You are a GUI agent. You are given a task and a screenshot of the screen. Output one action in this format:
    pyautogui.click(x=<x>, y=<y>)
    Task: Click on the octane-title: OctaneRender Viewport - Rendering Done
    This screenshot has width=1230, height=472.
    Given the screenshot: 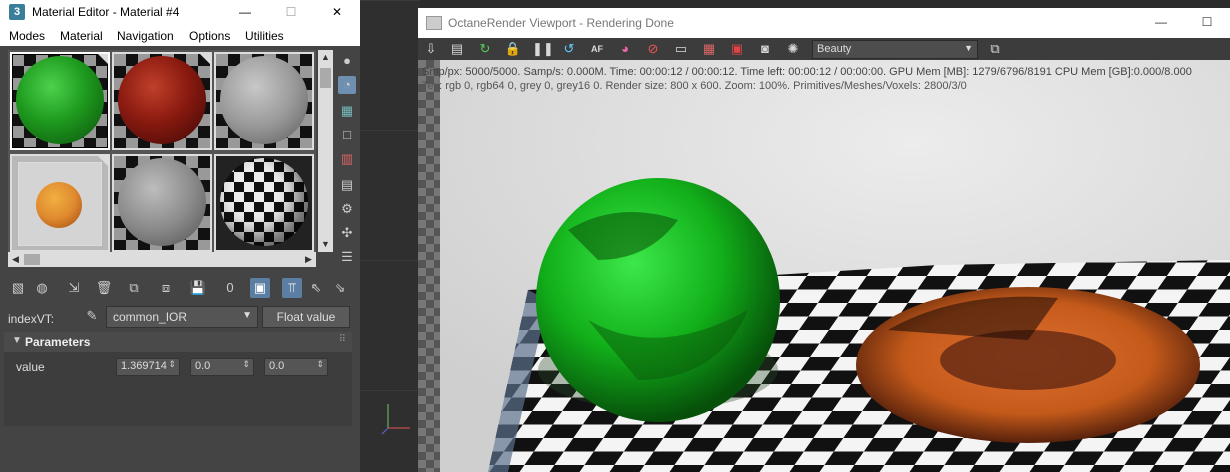 What is the action you would take?
    pyautogui.click(x=561, y=23)
    